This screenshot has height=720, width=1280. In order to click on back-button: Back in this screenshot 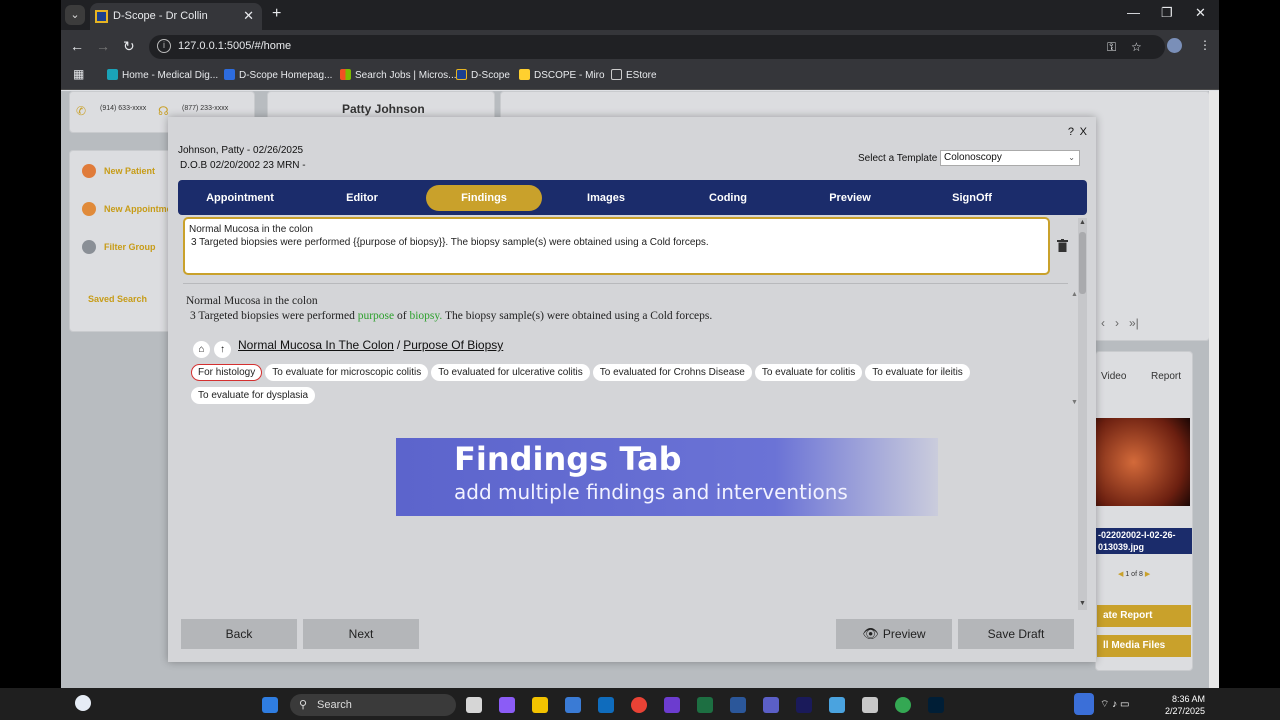, I will do `click(239, 634)`.